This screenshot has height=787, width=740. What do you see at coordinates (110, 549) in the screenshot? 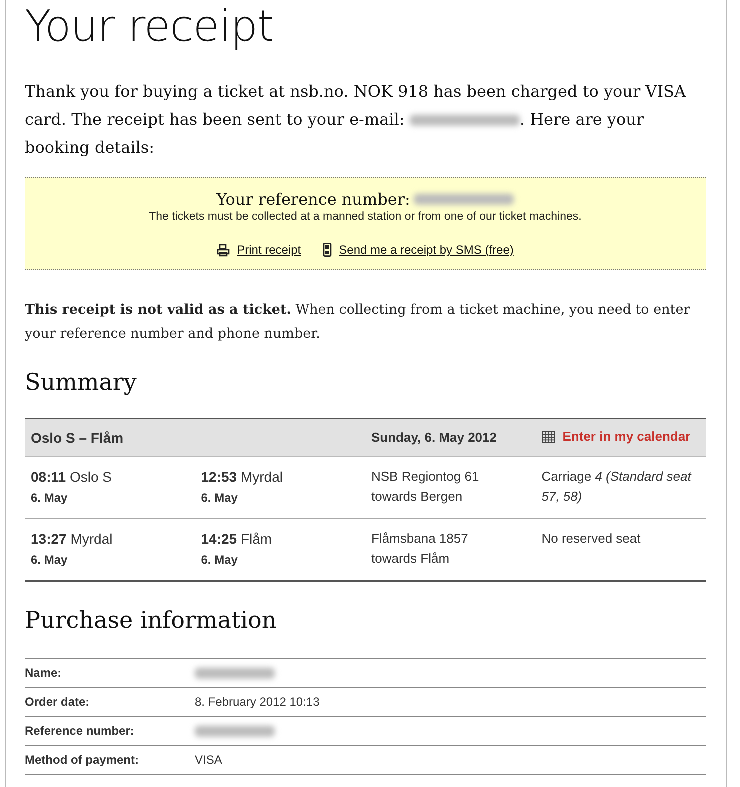
I see `departure-cell: 13:27 Myrdal 6. May` at bounding box center [110, 549].